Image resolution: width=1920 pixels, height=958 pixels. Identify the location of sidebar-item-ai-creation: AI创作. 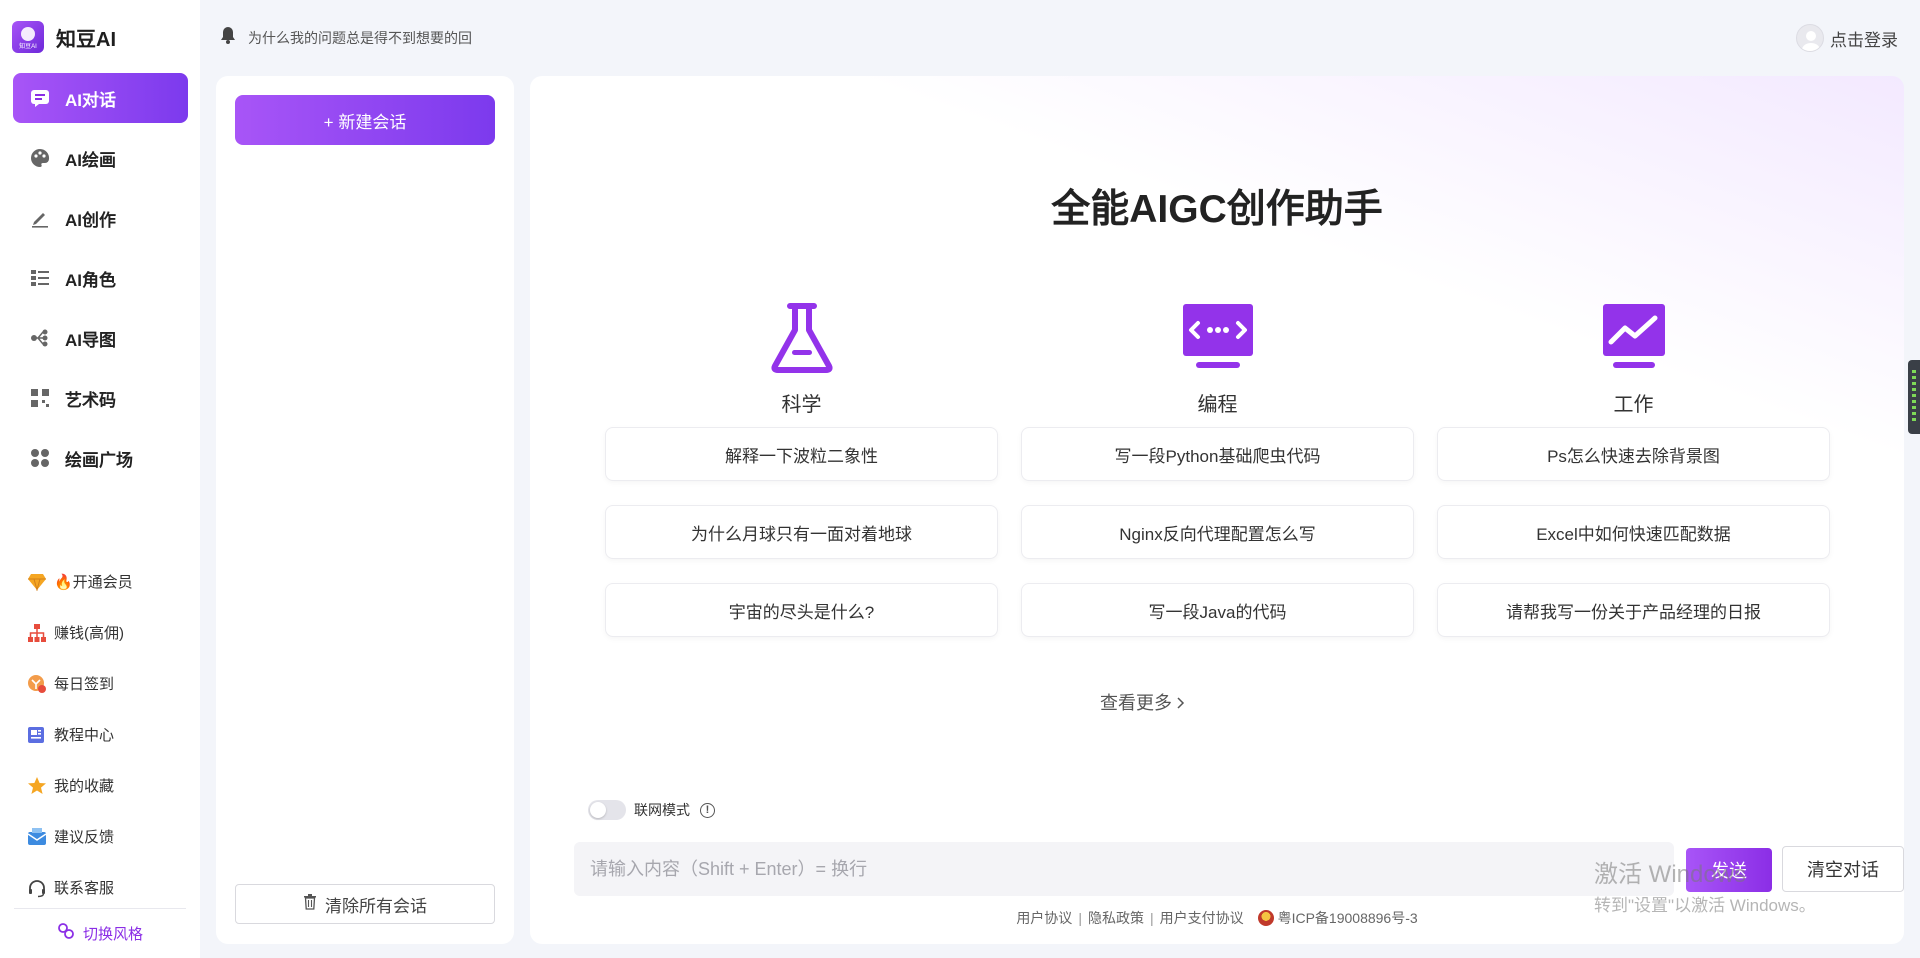
(100, 218).